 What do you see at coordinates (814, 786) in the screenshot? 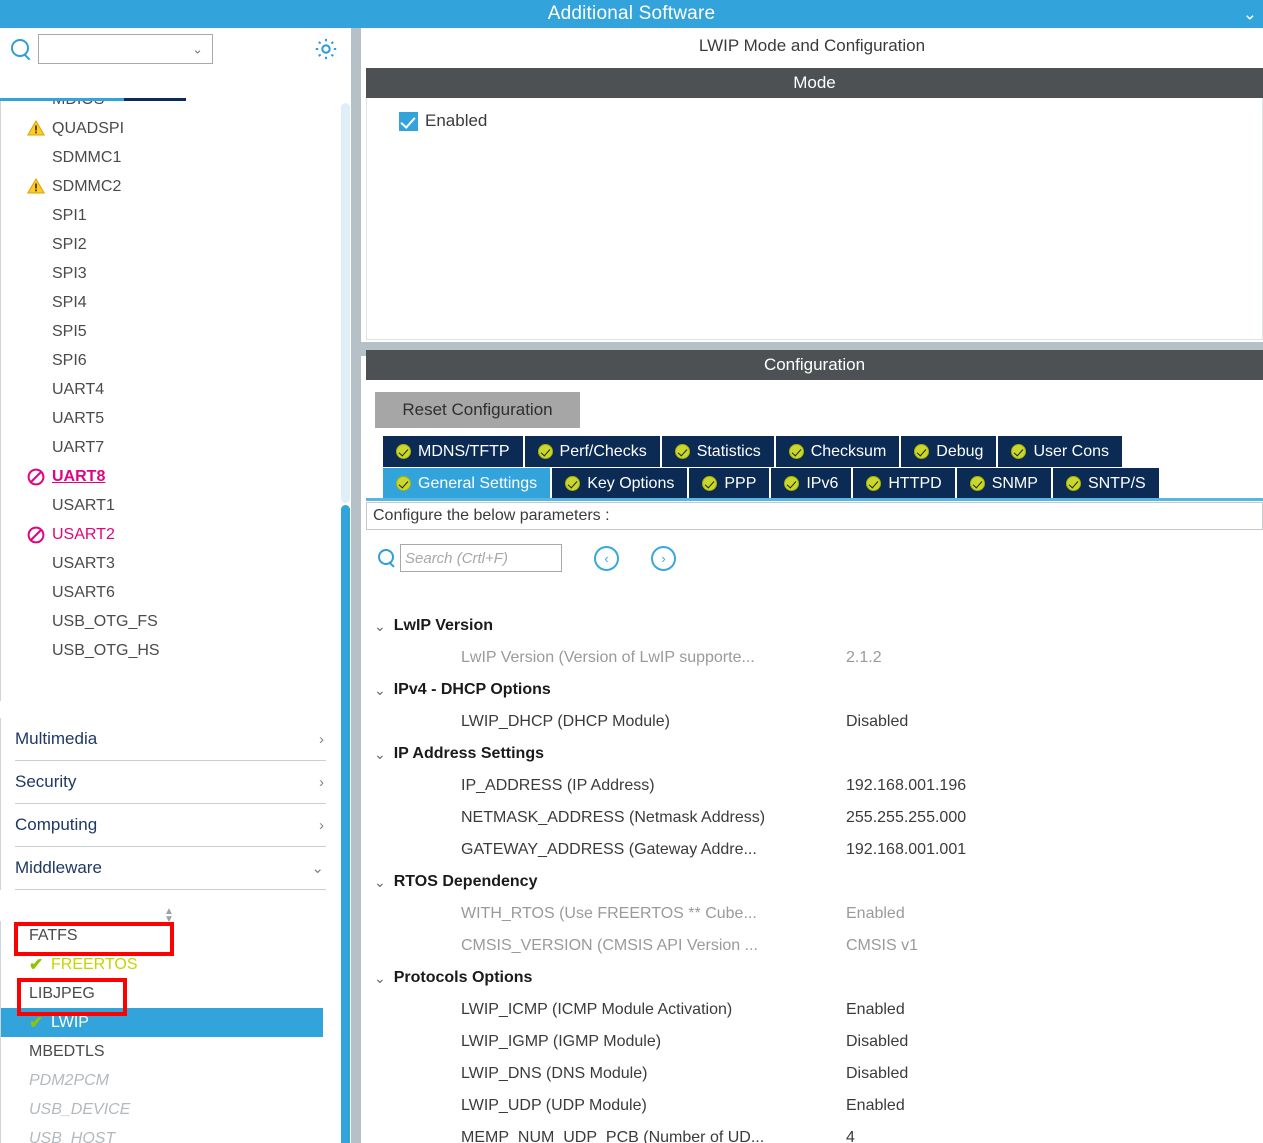
I see `param-row: IP_ADDRESS (IP Address) 192.168.001.196` at bounding box center [814, 786].